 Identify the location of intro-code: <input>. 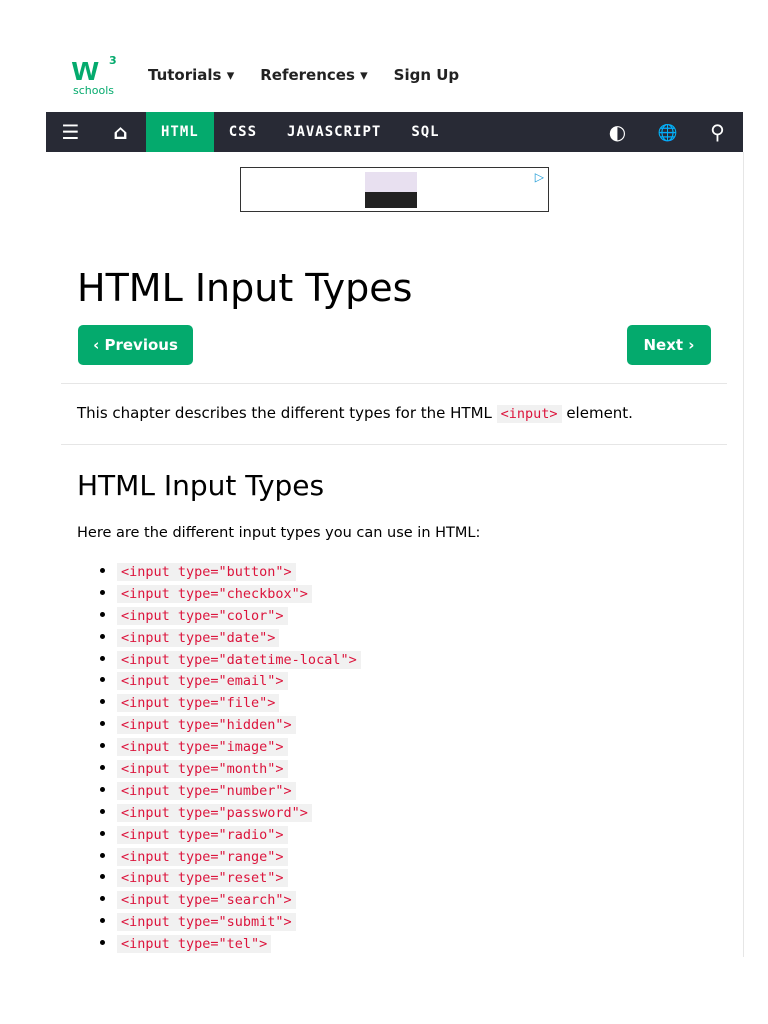
(529, 414).